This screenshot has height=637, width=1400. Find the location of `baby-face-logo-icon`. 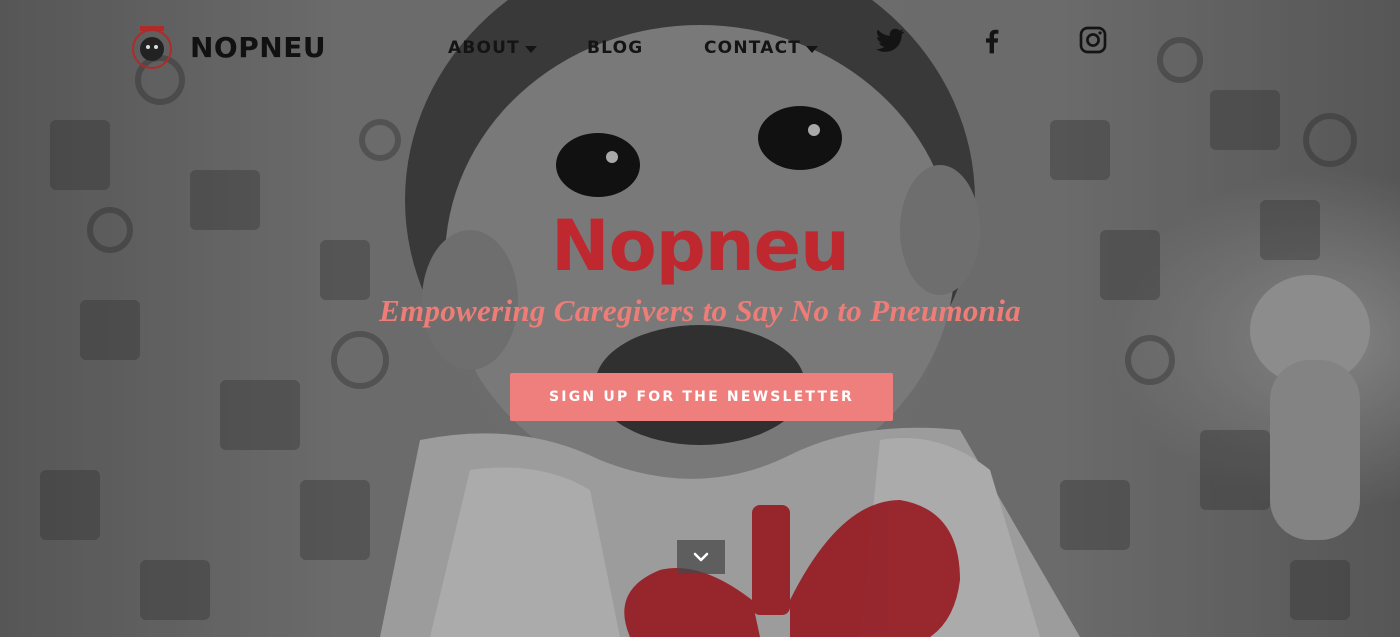

baby-face-logo-icon is located at coordinates (152, 47).